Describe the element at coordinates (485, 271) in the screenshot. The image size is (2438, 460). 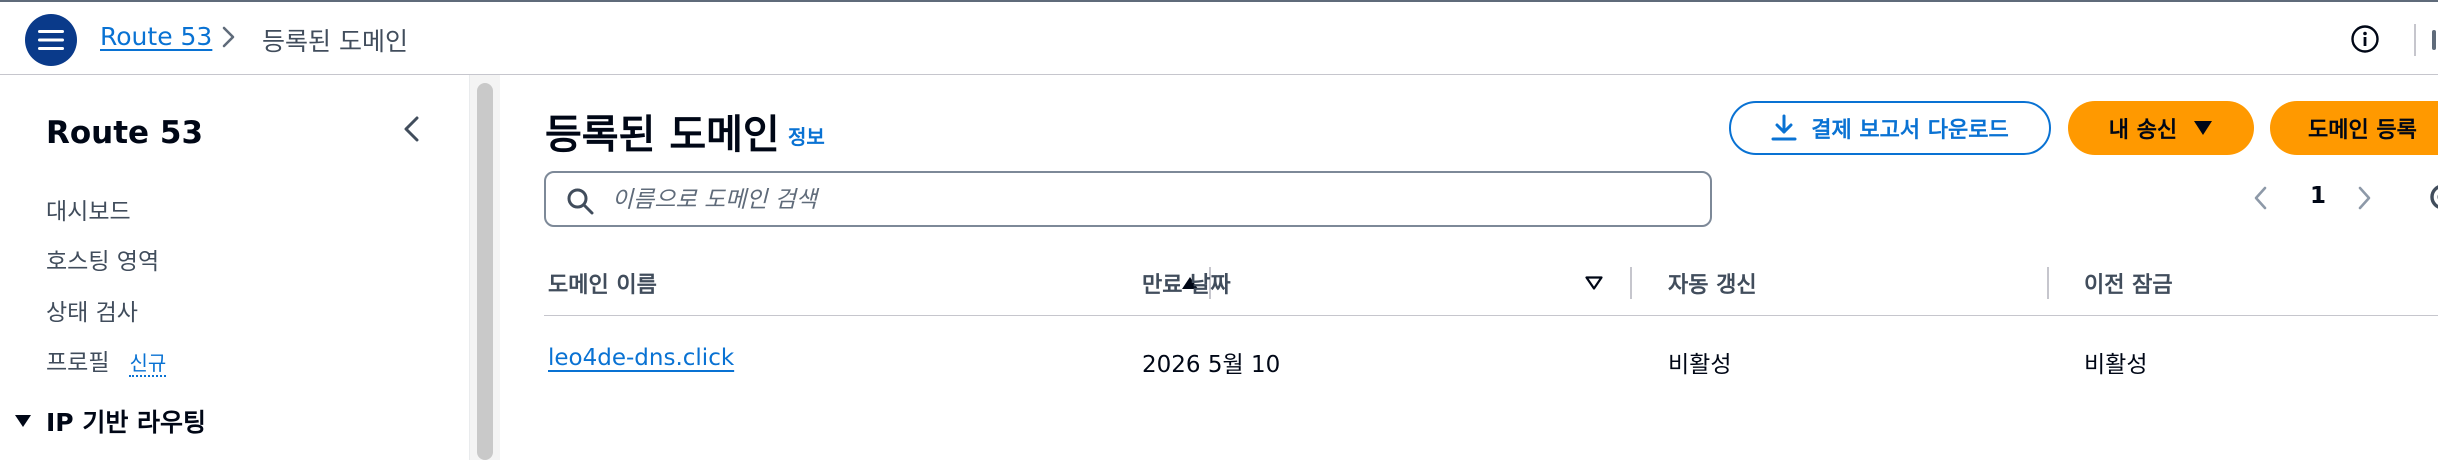
I see `scrollbar-thumb` at that location.